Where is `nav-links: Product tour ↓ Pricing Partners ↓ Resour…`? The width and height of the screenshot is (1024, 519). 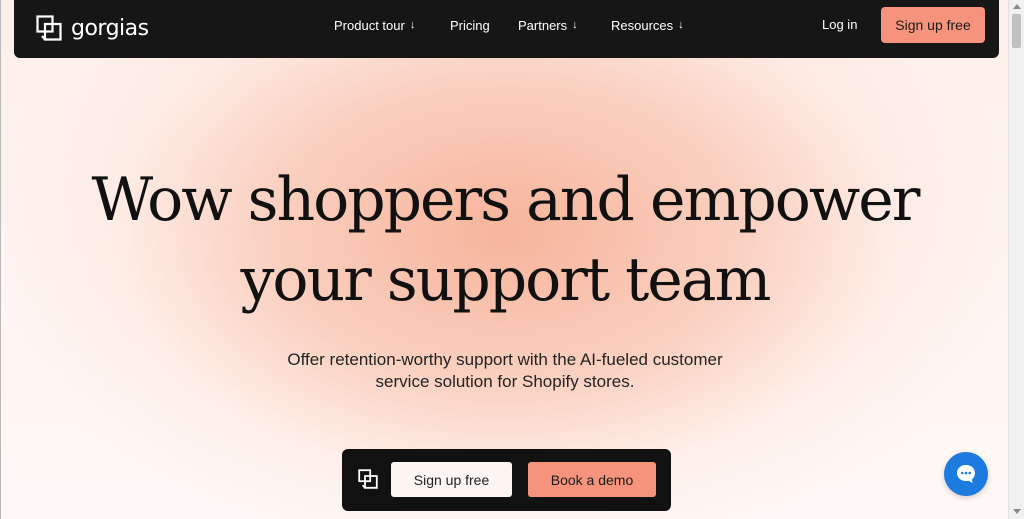 nav-links: Product tour ↓ Pricing Partners ↓ Resour… is located at coordinates (523, 25).